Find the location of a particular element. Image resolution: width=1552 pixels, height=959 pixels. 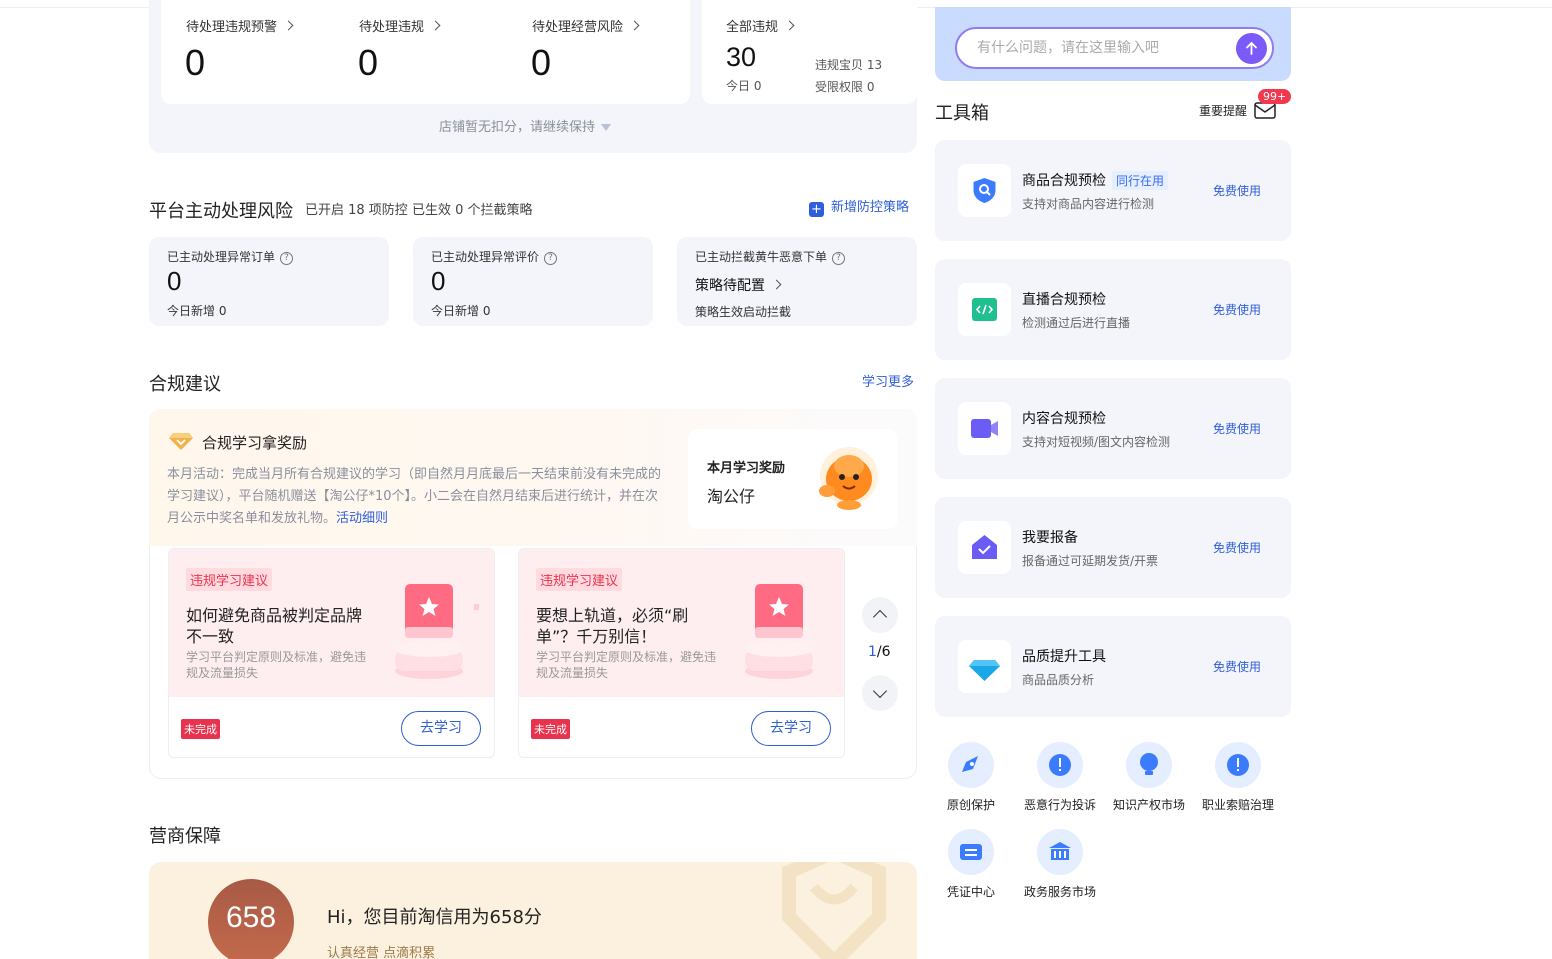

credit-panel: 658 Hi，您目前淘信用为658分 认真经营 点滴积累 is located at coordinates (533, 910).